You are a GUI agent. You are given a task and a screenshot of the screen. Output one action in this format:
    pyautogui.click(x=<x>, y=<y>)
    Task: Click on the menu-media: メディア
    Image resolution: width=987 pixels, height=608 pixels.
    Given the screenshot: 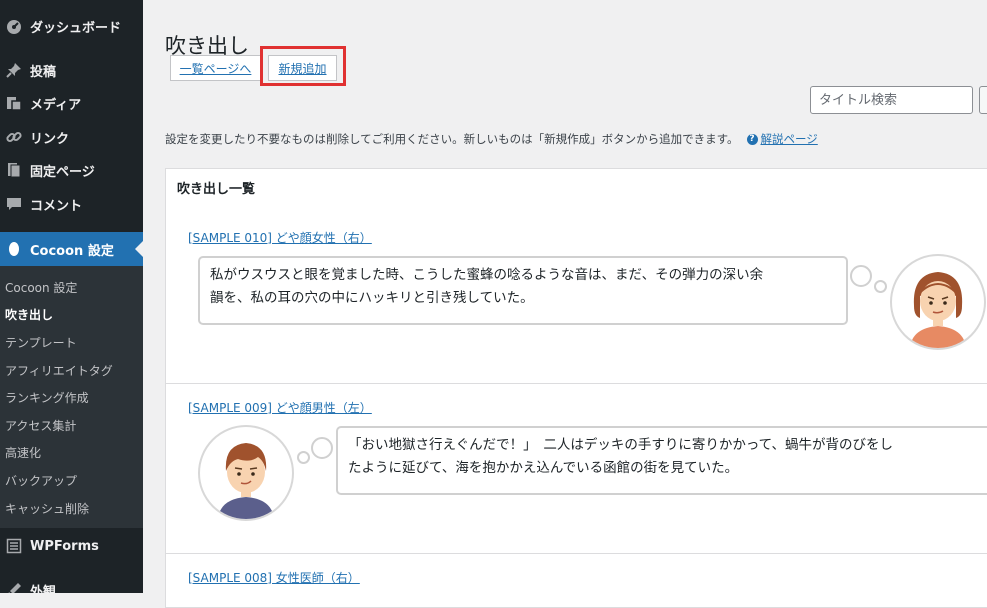 What is the action you would take?
    pyautogui.click(x=71, y=103)
    